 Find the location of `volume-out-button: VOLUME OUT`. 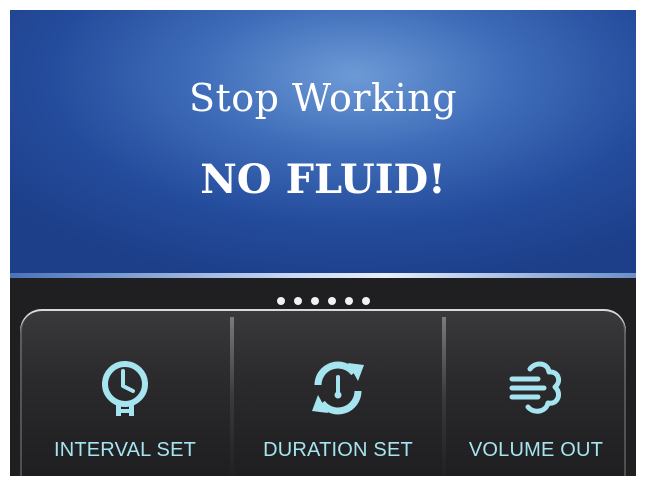

volume-out-button: VOLUME OUT is located at coordinates (536, 392).